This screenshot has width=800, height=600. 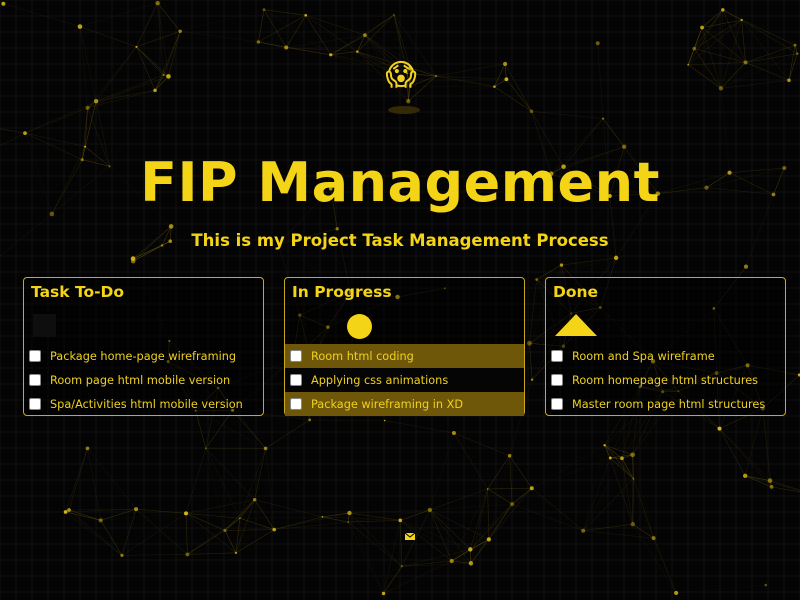 I want to click on task-label: Master room page html structures, so click(x=669, y=404).